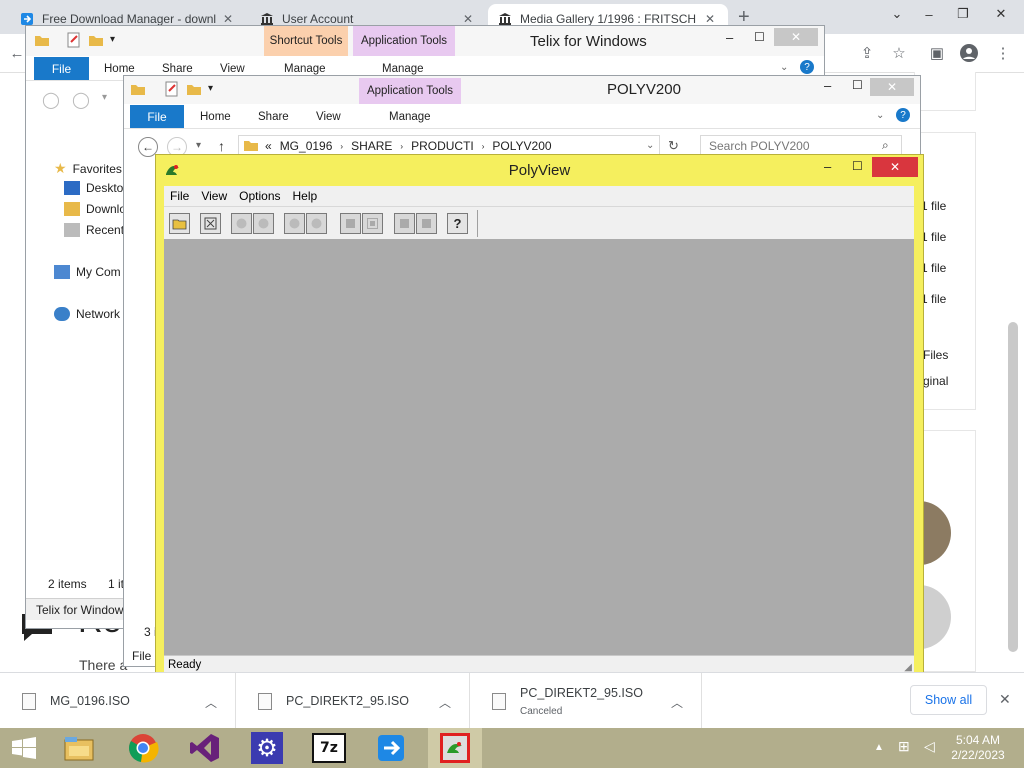  I want to click on close-download-bar-icon: ✕, so click(1005, 699).